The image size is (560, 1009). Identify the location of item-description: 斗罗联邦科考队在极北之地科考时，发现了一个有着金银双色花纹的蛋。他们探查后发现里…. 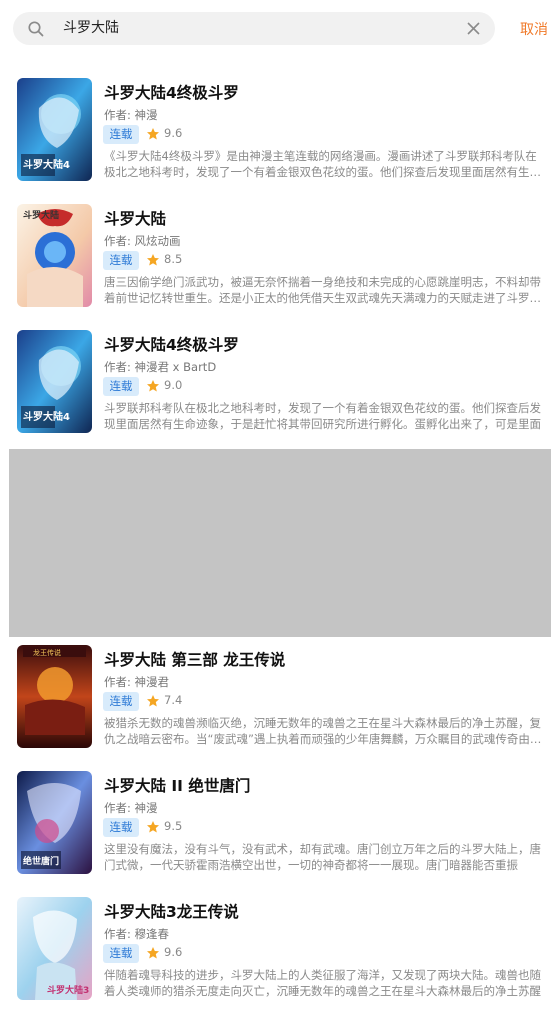
(322, 416).